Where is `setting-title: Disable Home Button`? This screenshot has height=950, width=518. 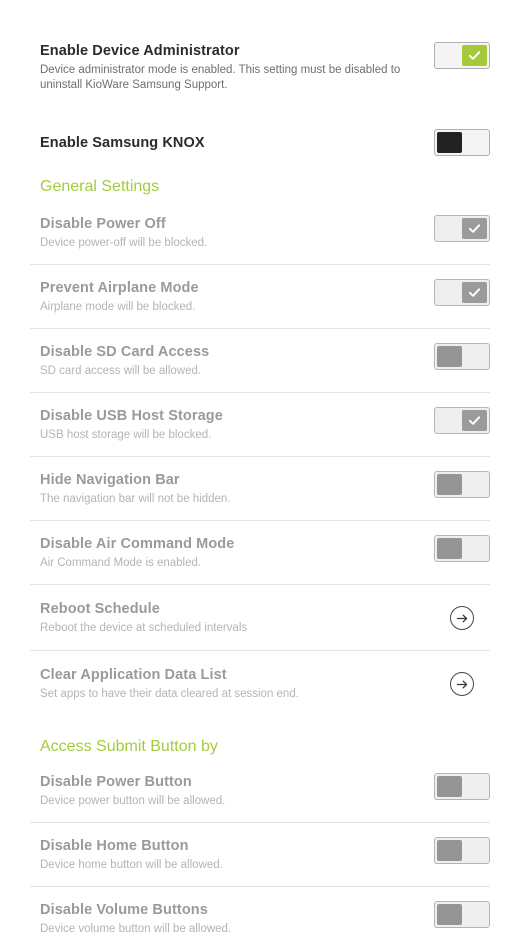 setting-title: Disable Home Button is located at coordinates (114, 846).